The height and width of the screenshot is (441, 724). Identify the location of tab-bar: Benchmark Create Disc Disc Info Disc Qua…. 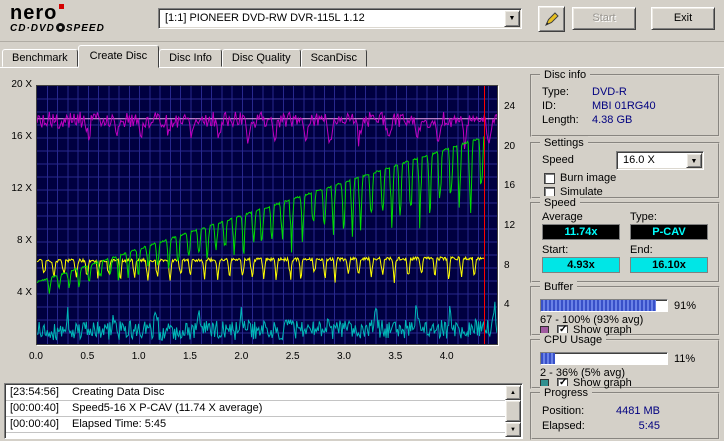
(362, 56).